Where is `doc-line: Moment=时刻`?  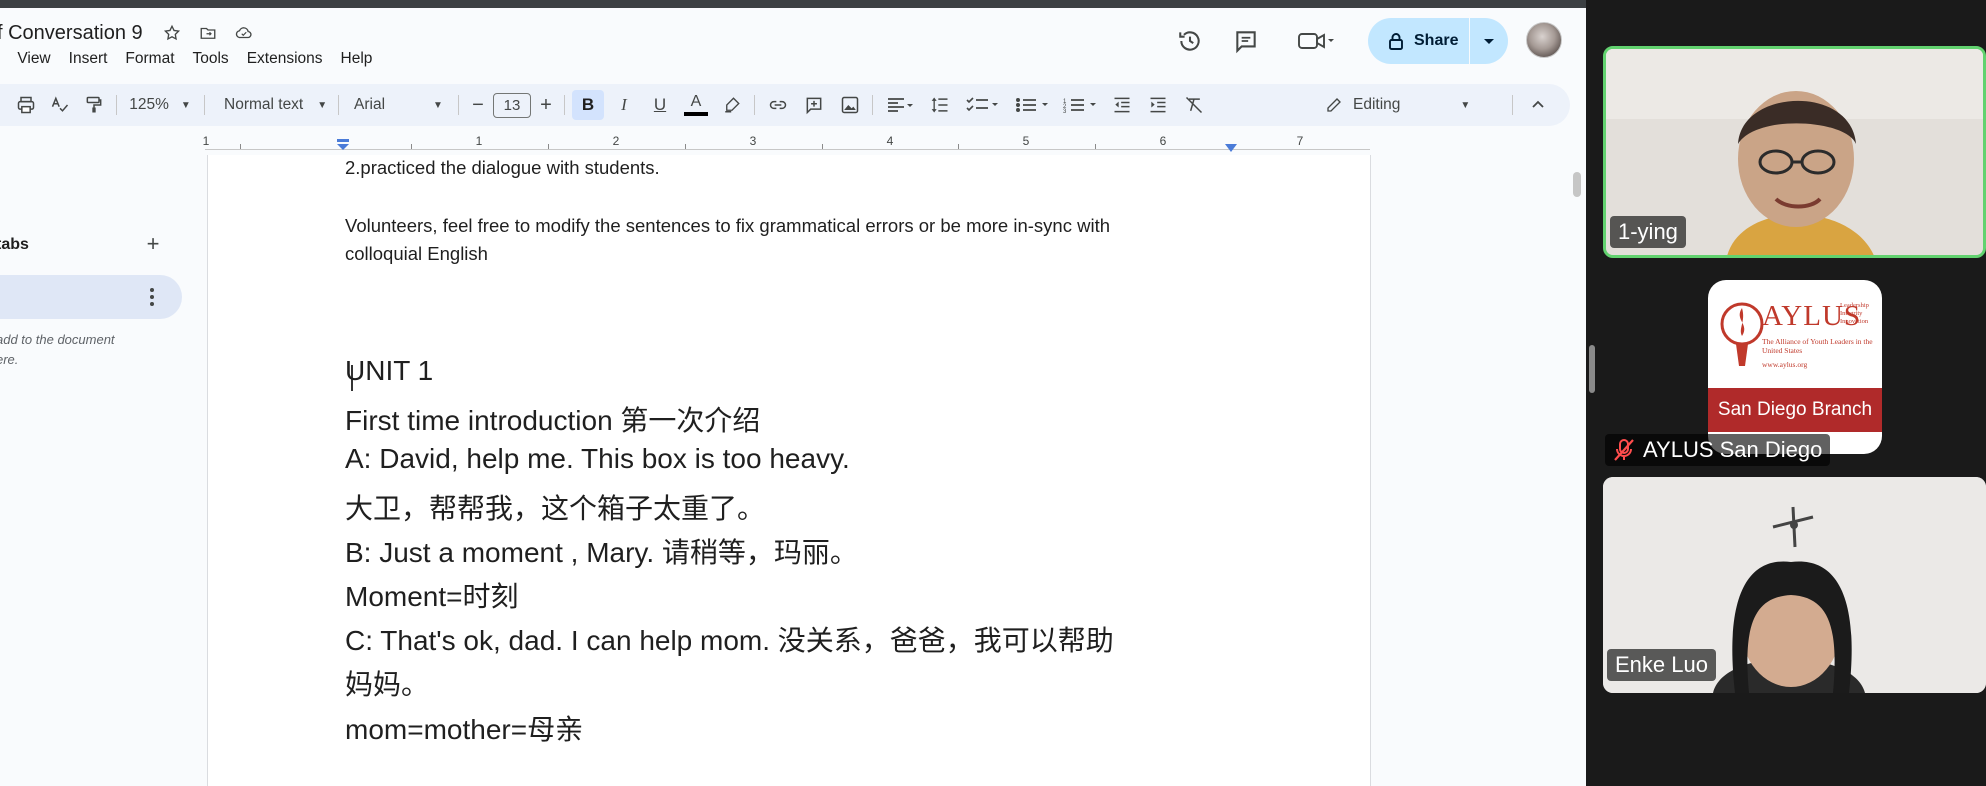 doc-line: Moment=时刻 is located at coordinates (432, 596).